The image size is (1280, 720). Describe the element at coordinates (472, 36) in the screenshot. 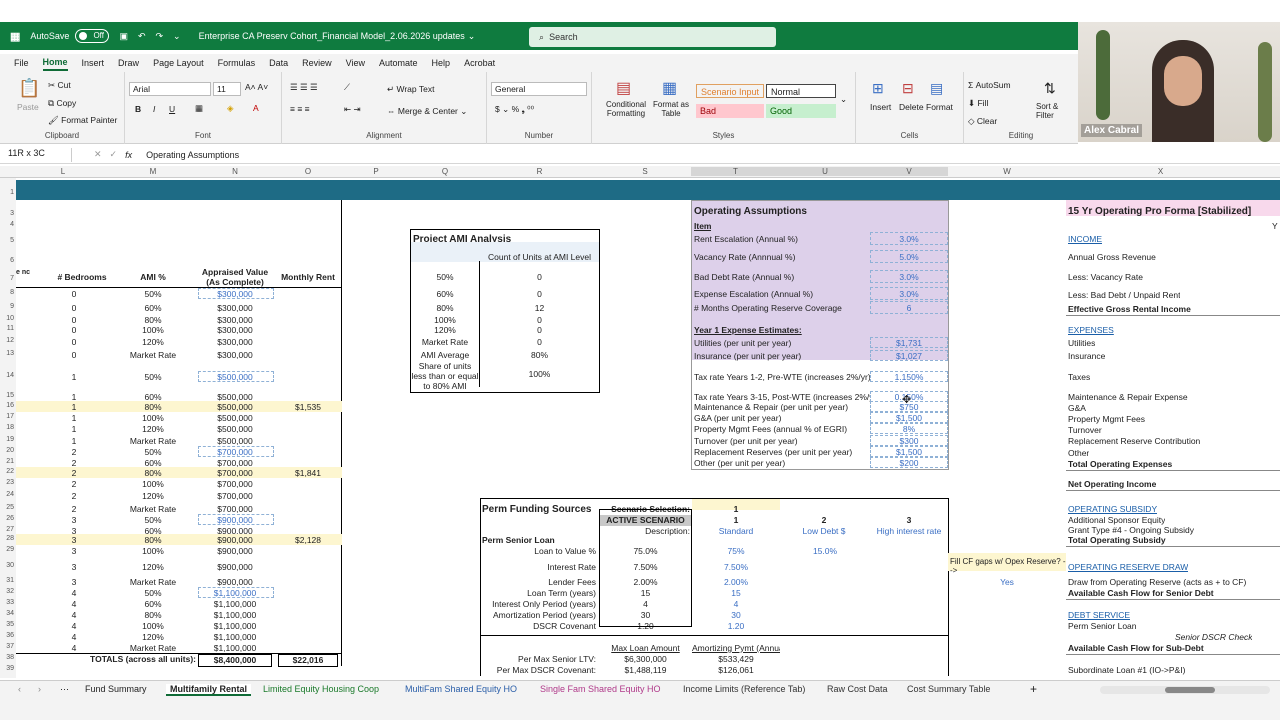

I see `chevron-down-icon: ⌄` at that location.